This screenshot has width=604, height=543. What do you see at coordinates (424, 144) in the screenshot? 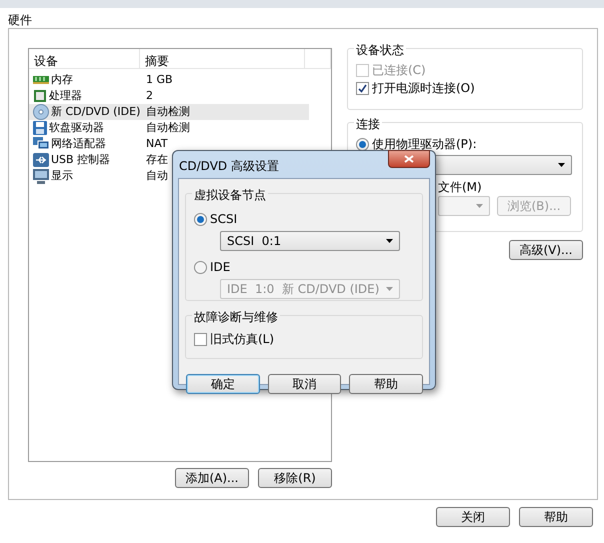
I see `radio-label: 使用物理驱动器(P):` at bounding box center [424, 144].